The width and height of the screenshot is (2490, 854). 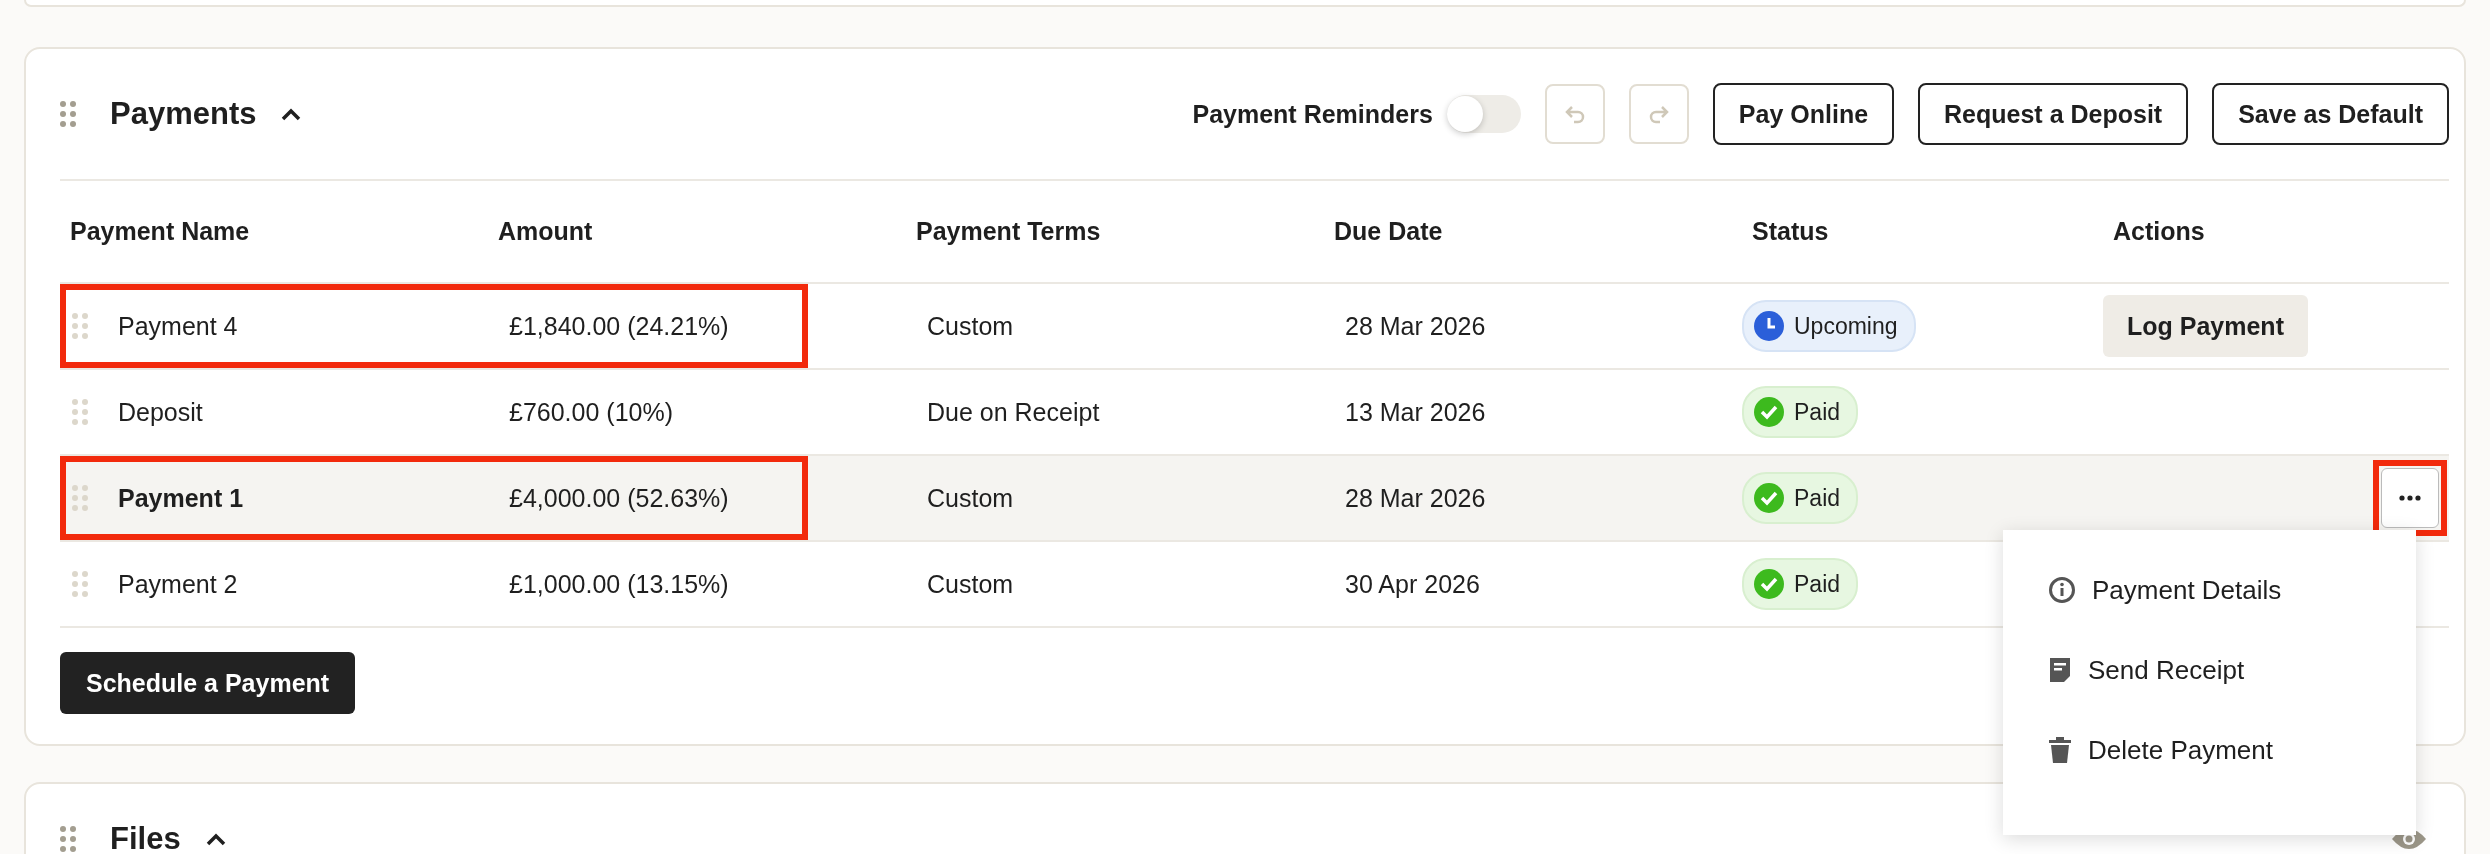 What do you see at coordinates (145, 837) in the screenshot?
I see `section-title: Files` at bounding box center [145, 837].